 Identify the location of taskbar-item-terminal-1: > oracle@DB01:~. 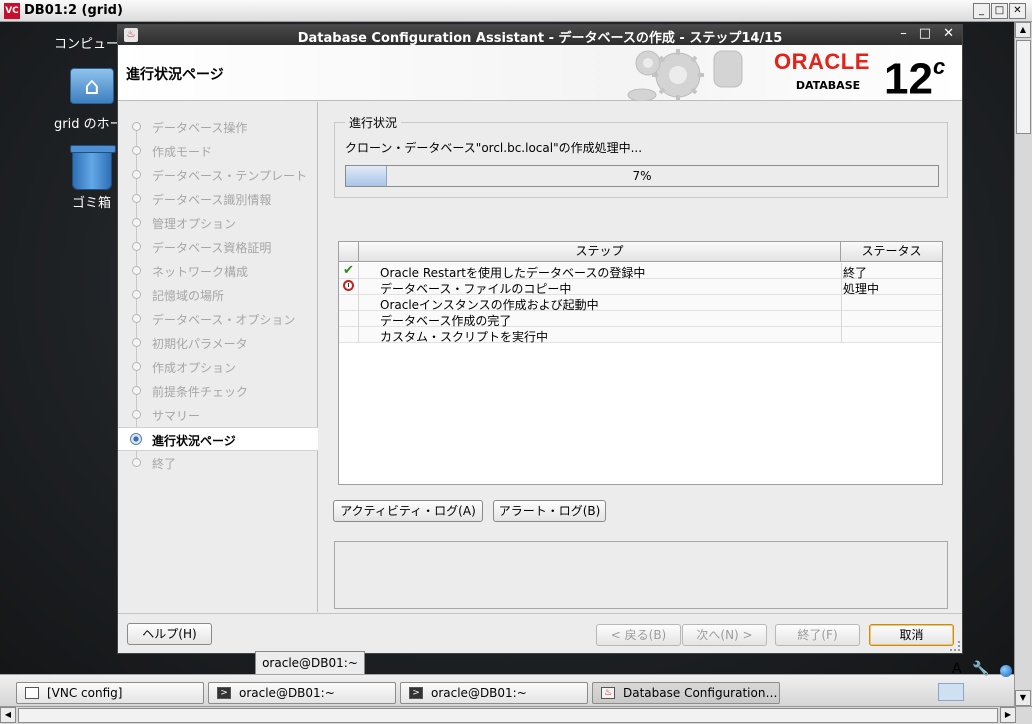
(302, 693).